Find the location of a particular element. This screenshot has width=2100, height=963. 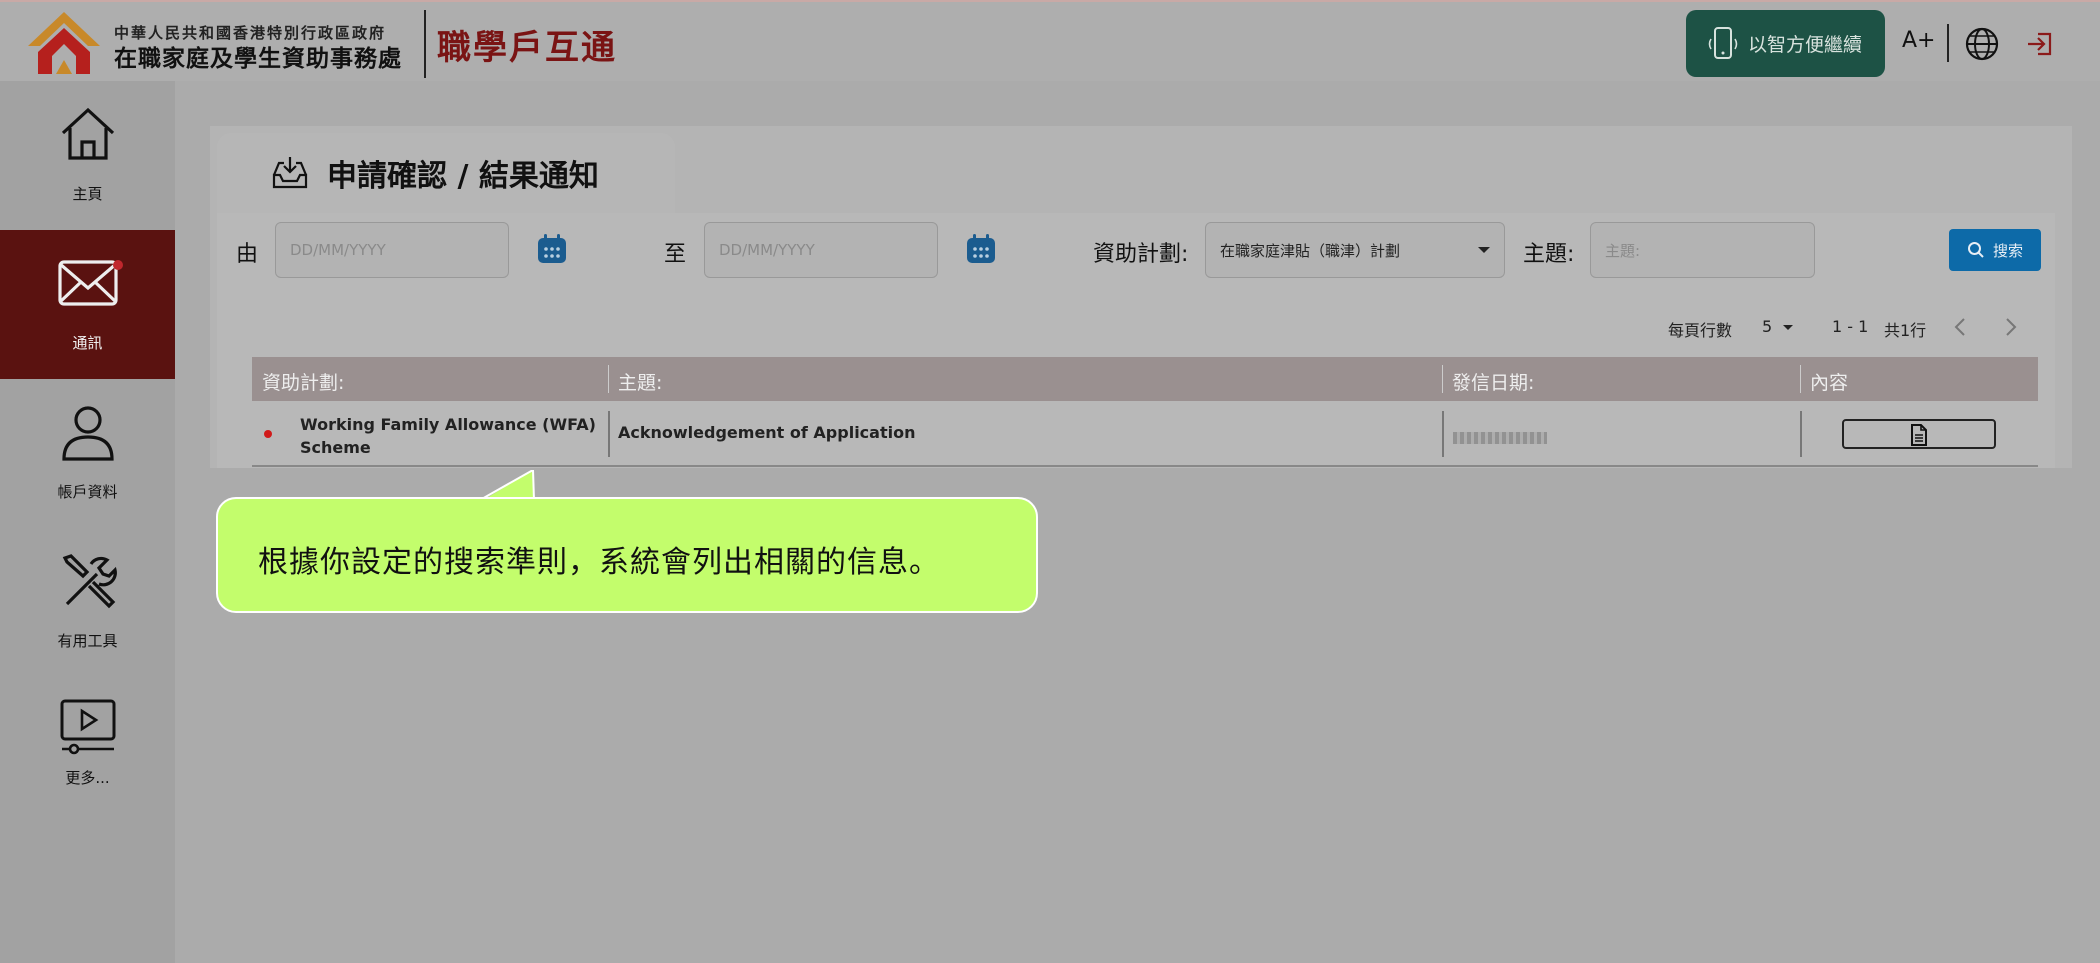

chevron-right-icon is located at coordinates (2011, 327).